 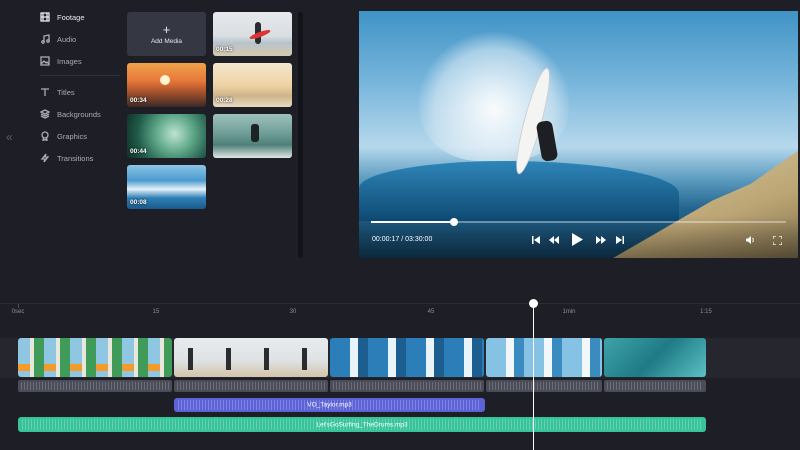 I want to click on timeline-ruler: 0sec 15 30 45 1min 1:15, so click(x=400, y=310).